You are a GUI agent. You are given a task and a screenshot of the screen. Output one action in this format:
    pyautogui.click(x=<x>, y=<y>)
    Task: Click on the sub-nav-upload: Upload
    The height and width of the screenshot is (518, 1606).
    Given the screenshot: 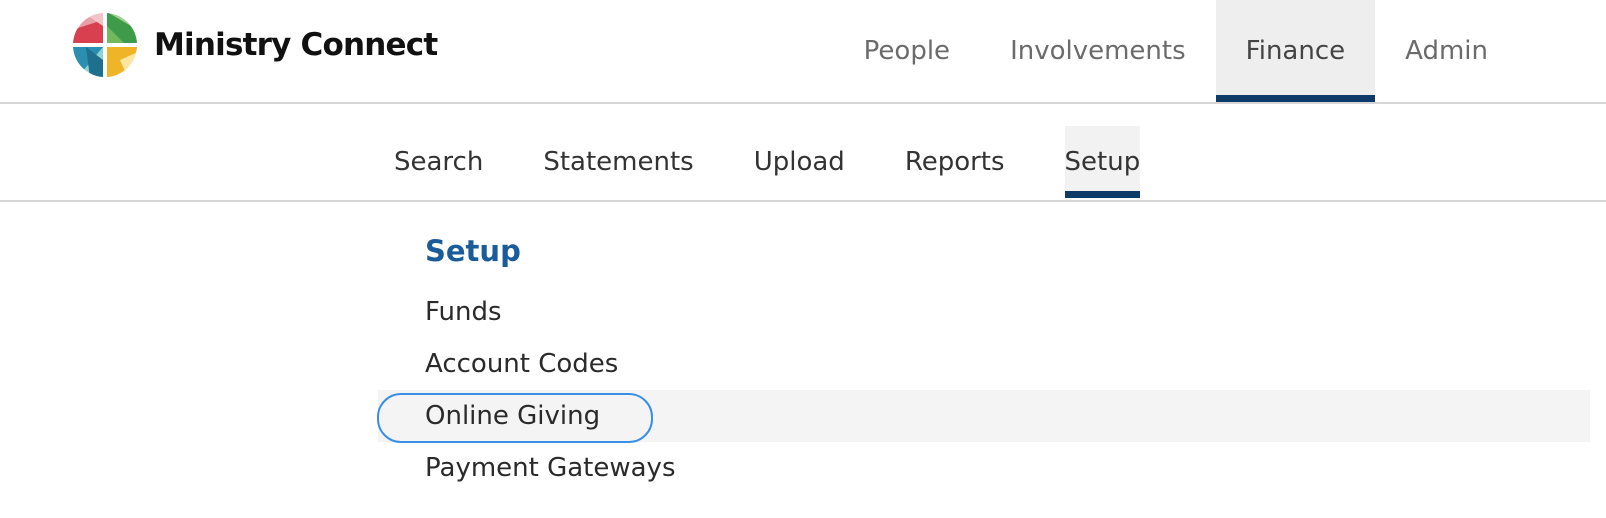 What is the action you would take?
    pyautogui.click(x=799, y=162)
    